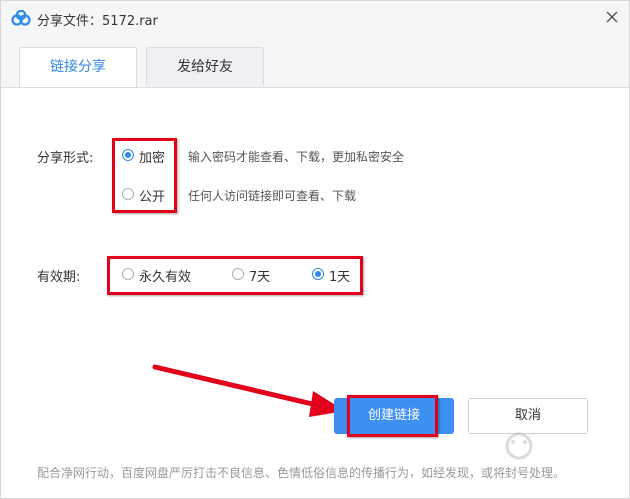 This screenshot has height=499, width=630. What do you see at coordinates (315, 62) in the screenshot?
I see `tab-bar: 链接分享 发给好友` at bounding box center [315, 62].